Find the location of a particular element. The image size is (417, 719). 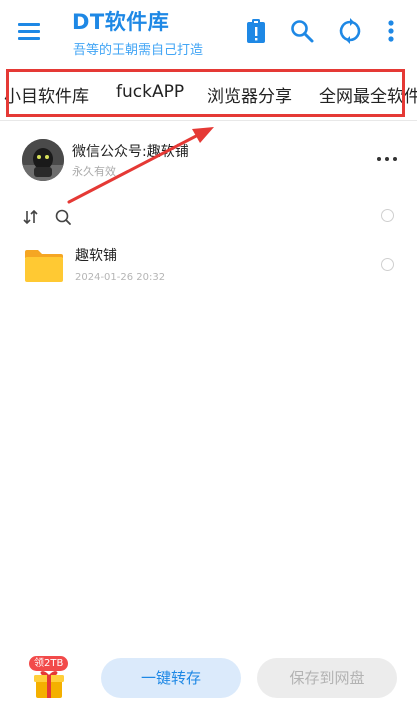

select-all-checkbox is located at coordinates (387, 215).